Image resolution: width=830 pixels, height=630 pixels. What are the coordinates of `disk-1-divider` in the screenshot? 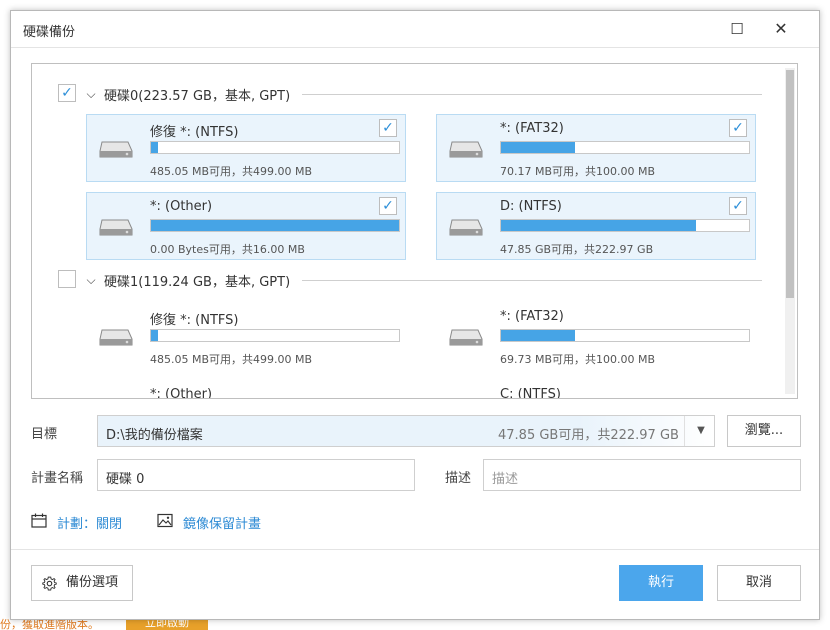 It's located at (532, 280).